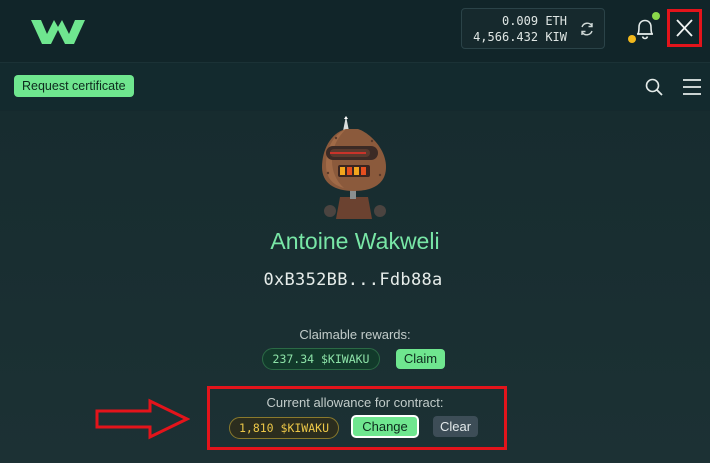 The height and width of the screenshot is (463, 710). I want to click on search-icon, so click(654, 87).